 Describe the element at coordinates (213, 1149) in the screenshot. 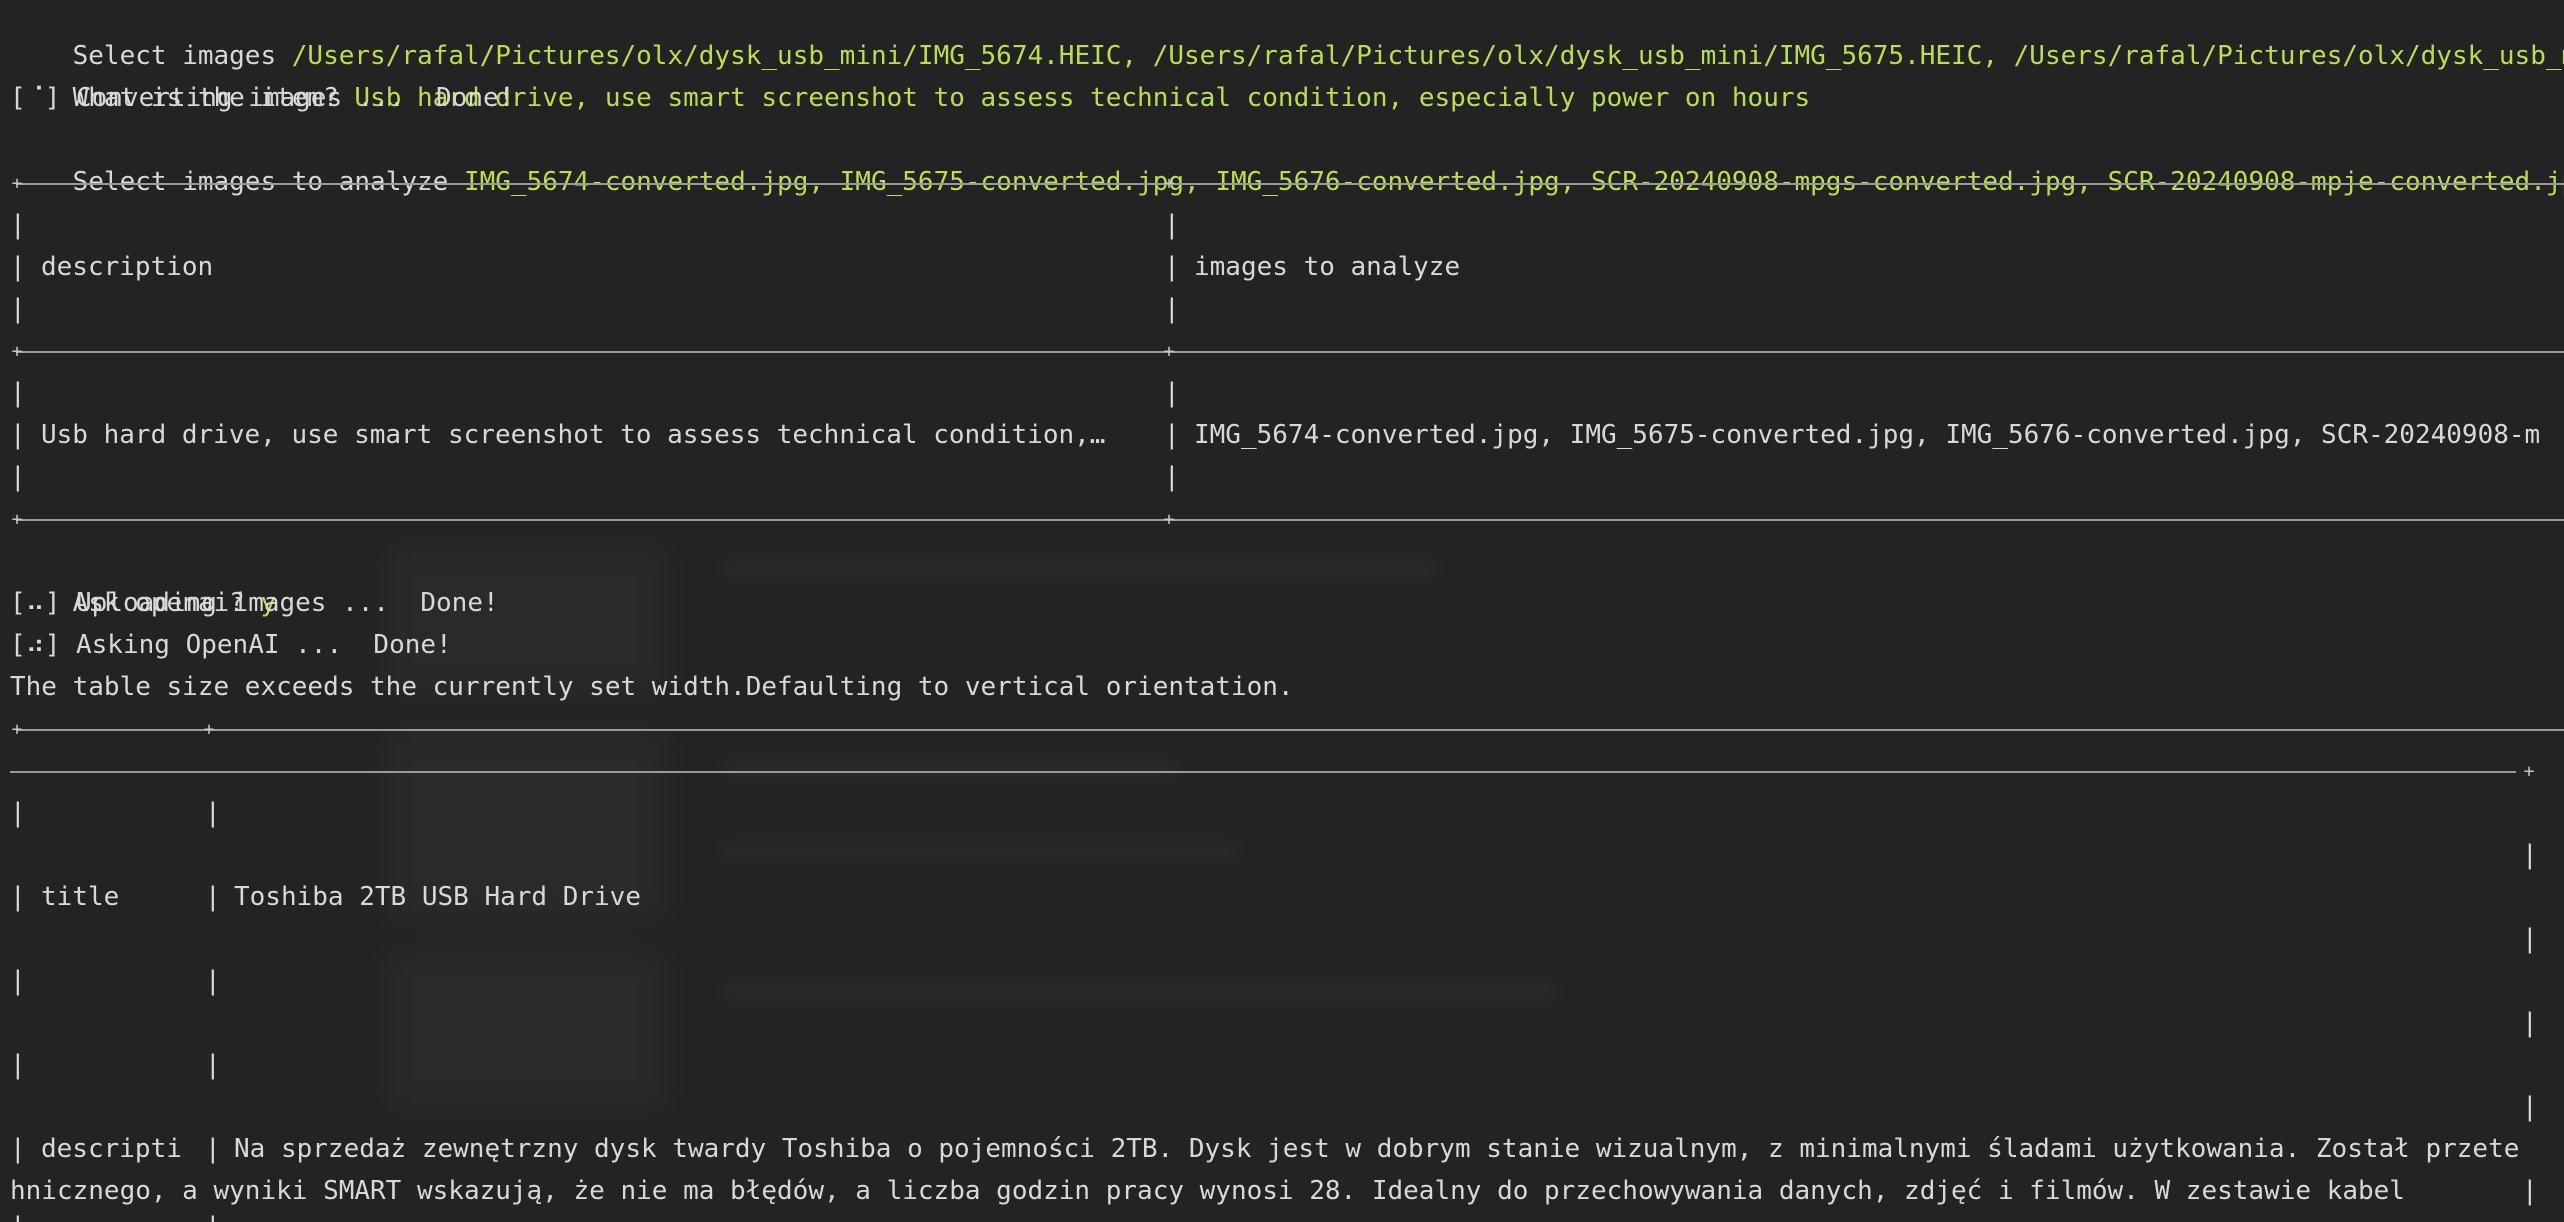

I see `result-table-description-pipe-mid: |` at that location.